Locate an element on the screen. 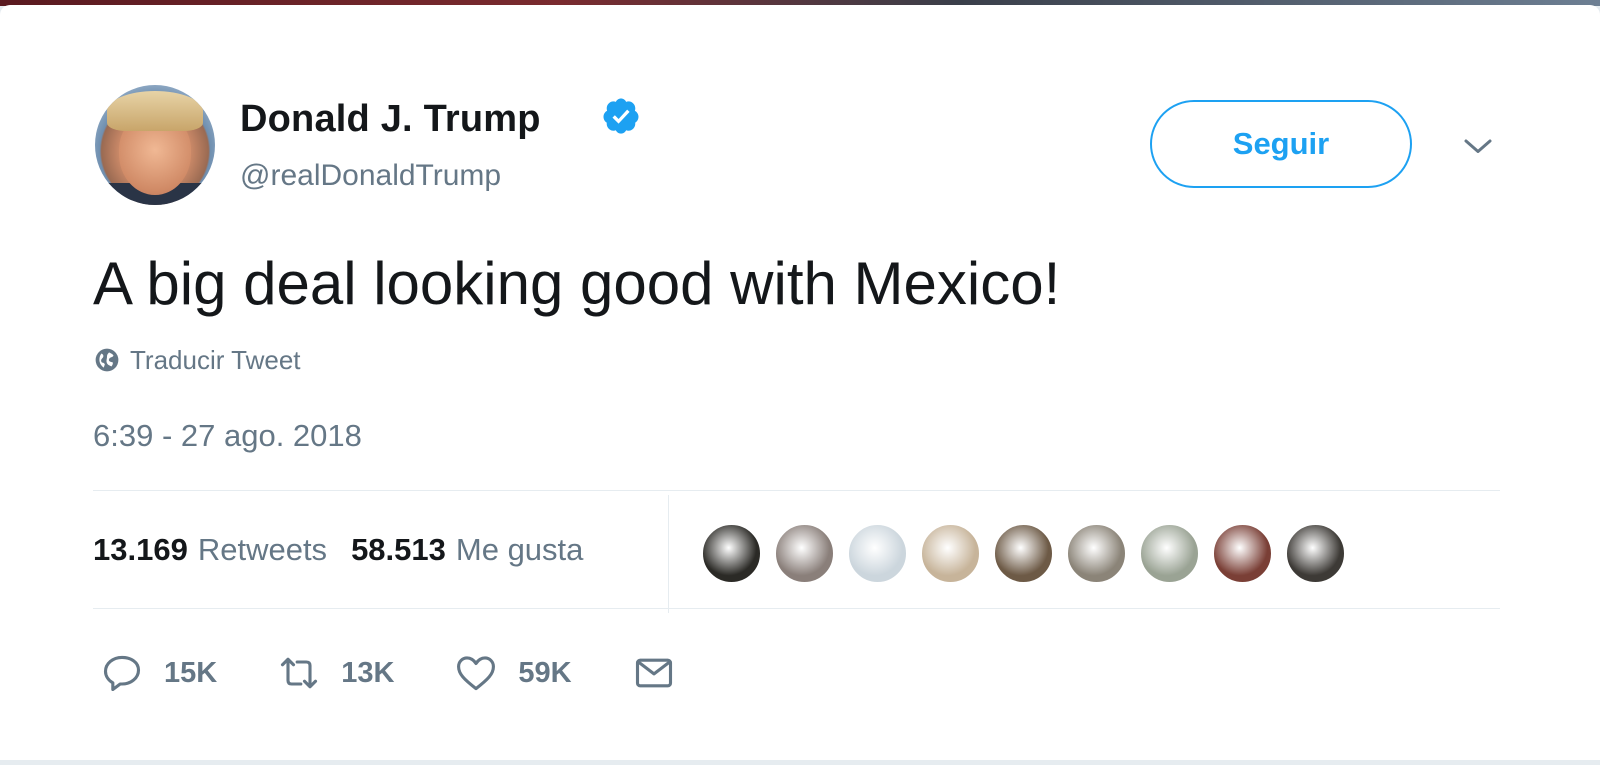 Image resolution: width=1600 pixels, height=765 pixels. author-handle: @realDonaldTrump is located at coordinates (370, 176).